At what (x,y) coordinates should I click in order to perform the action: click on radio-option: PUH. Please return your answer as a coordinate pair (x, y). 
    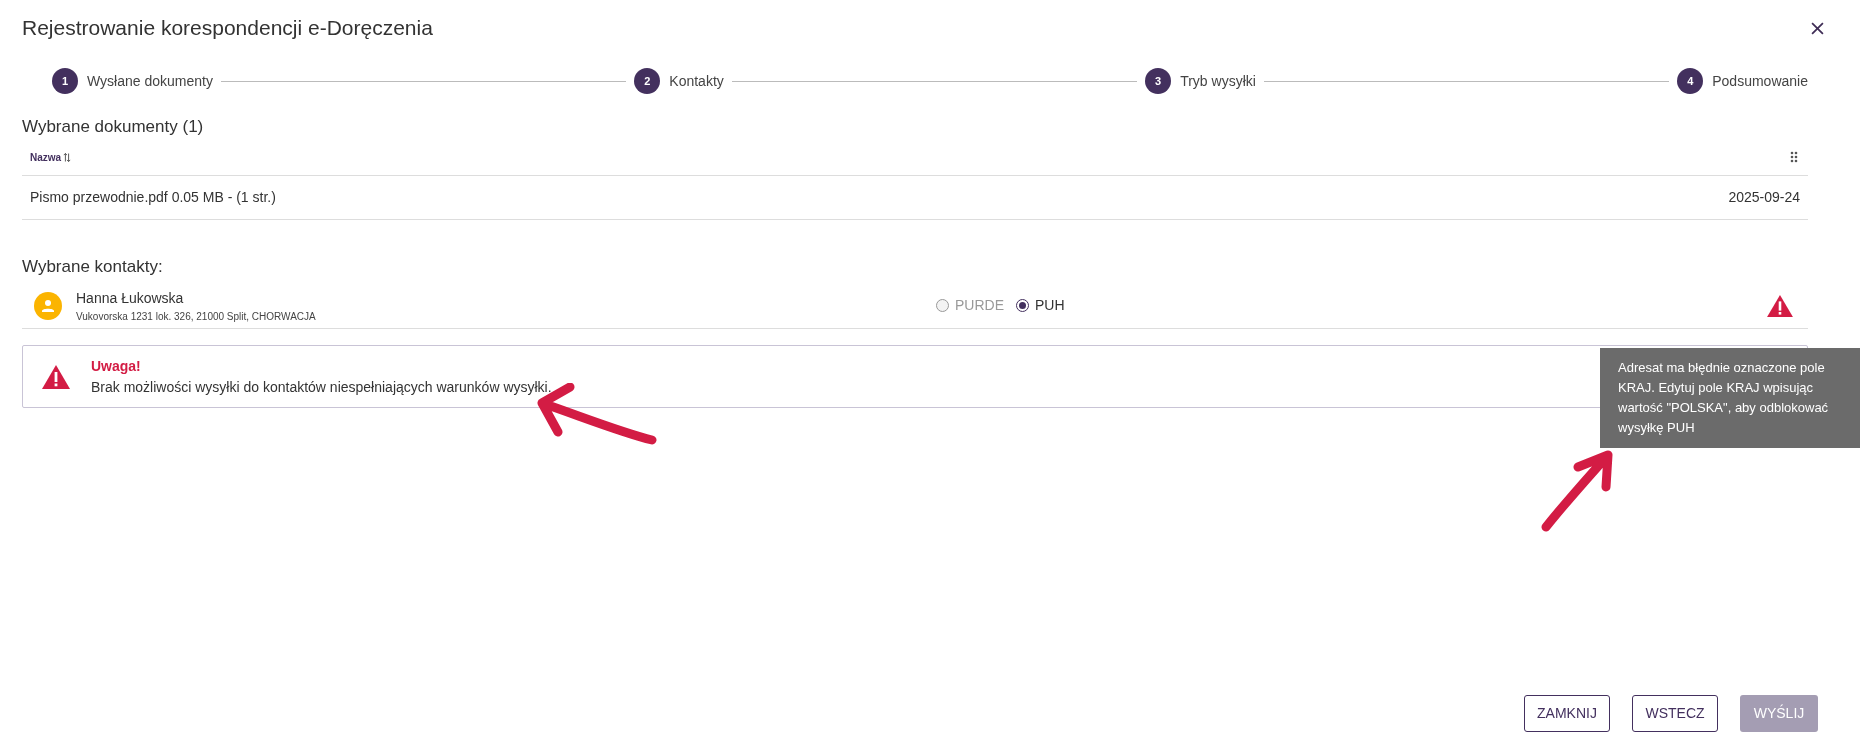
    Looking at the image, I should click on (1040, 305).